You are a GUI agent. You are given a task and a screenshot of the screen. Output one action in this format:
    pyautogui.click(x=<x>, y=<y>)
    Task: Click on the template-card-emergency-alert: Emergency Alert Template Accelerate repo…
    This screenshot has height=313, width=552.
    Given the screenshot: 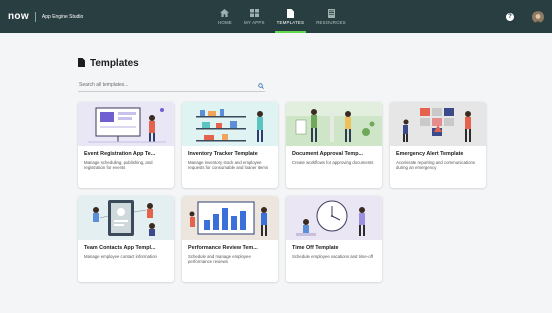 What is the action you would take?
    pyautogui.click(x=438, y=145)
    